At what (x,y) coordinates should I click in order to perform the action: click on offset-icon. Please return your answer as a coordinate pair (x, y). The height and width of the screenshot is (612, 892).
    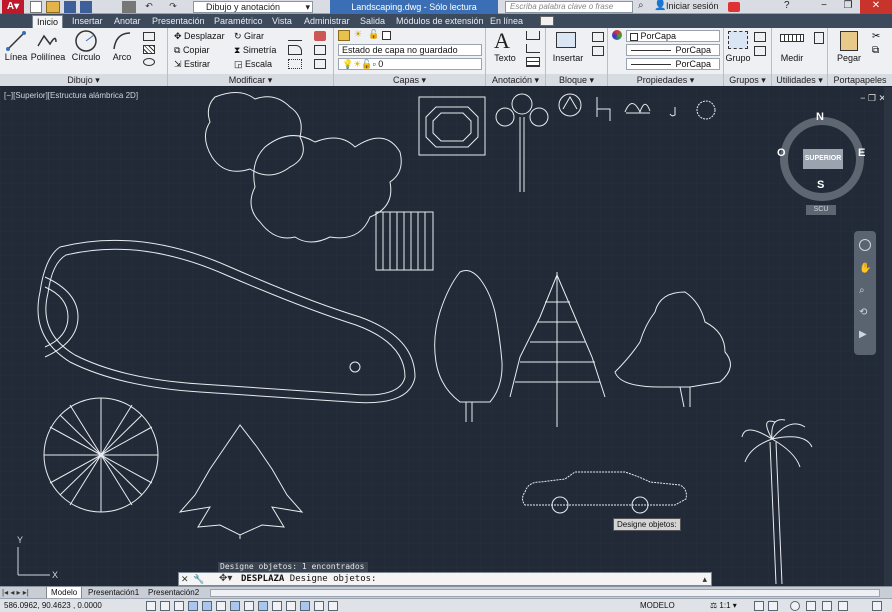
    Looking at the image, I should click on (320, 64).